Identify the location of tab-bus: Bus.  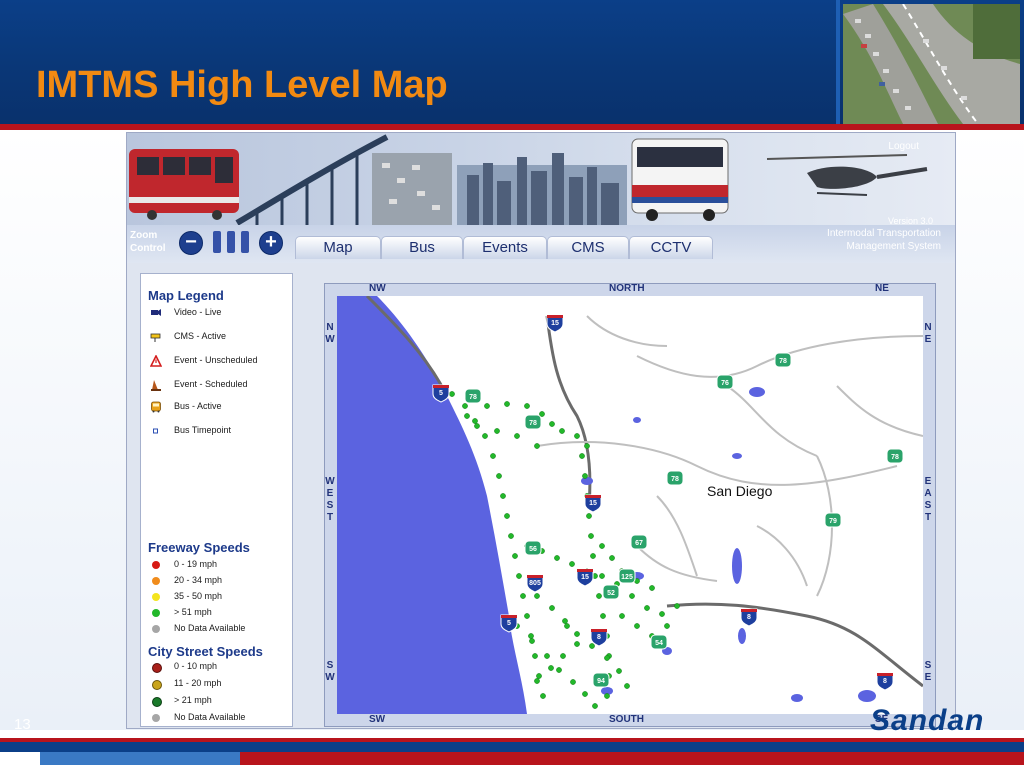
(422, 247).